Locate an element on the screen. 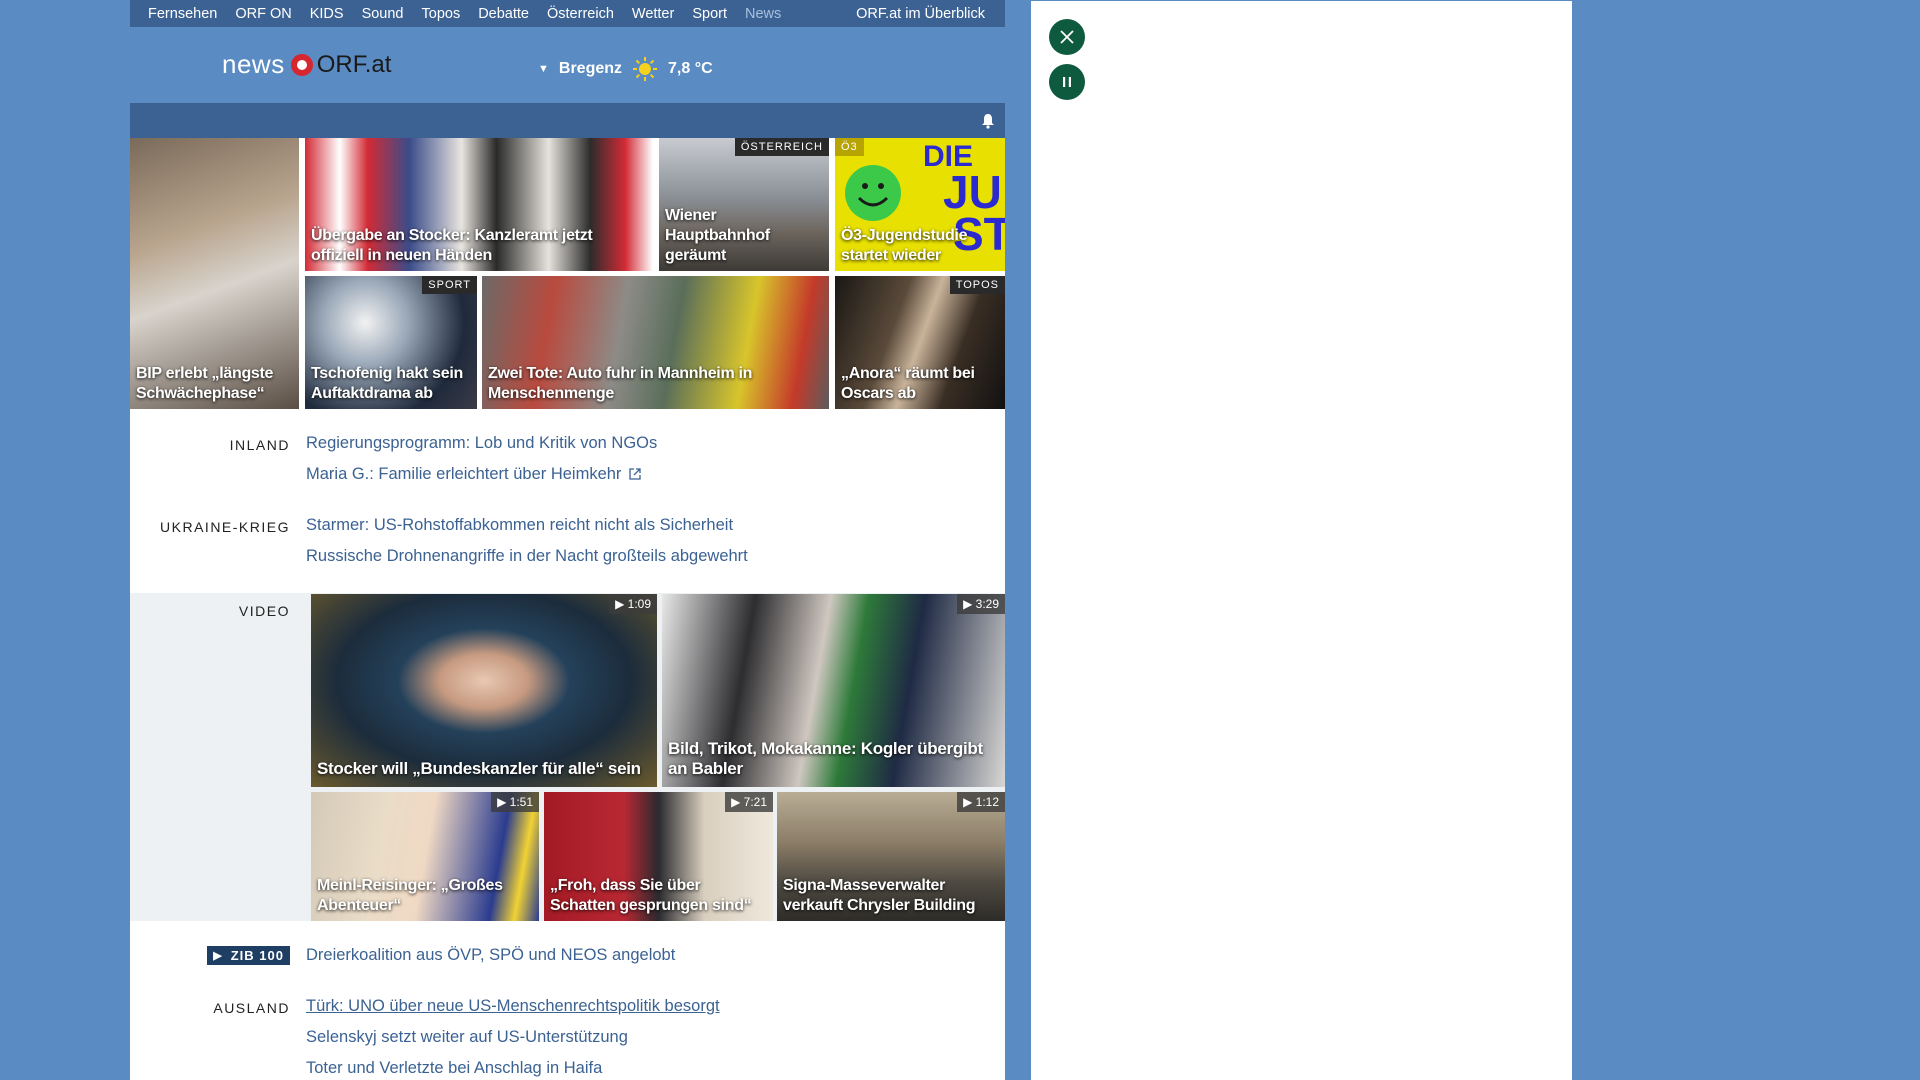 The height and width of the screenshot is (1080, 1920). video-caption: Meinl-Reisinger: „Großes Abenteuer“ is located at coordinates (410, 895).